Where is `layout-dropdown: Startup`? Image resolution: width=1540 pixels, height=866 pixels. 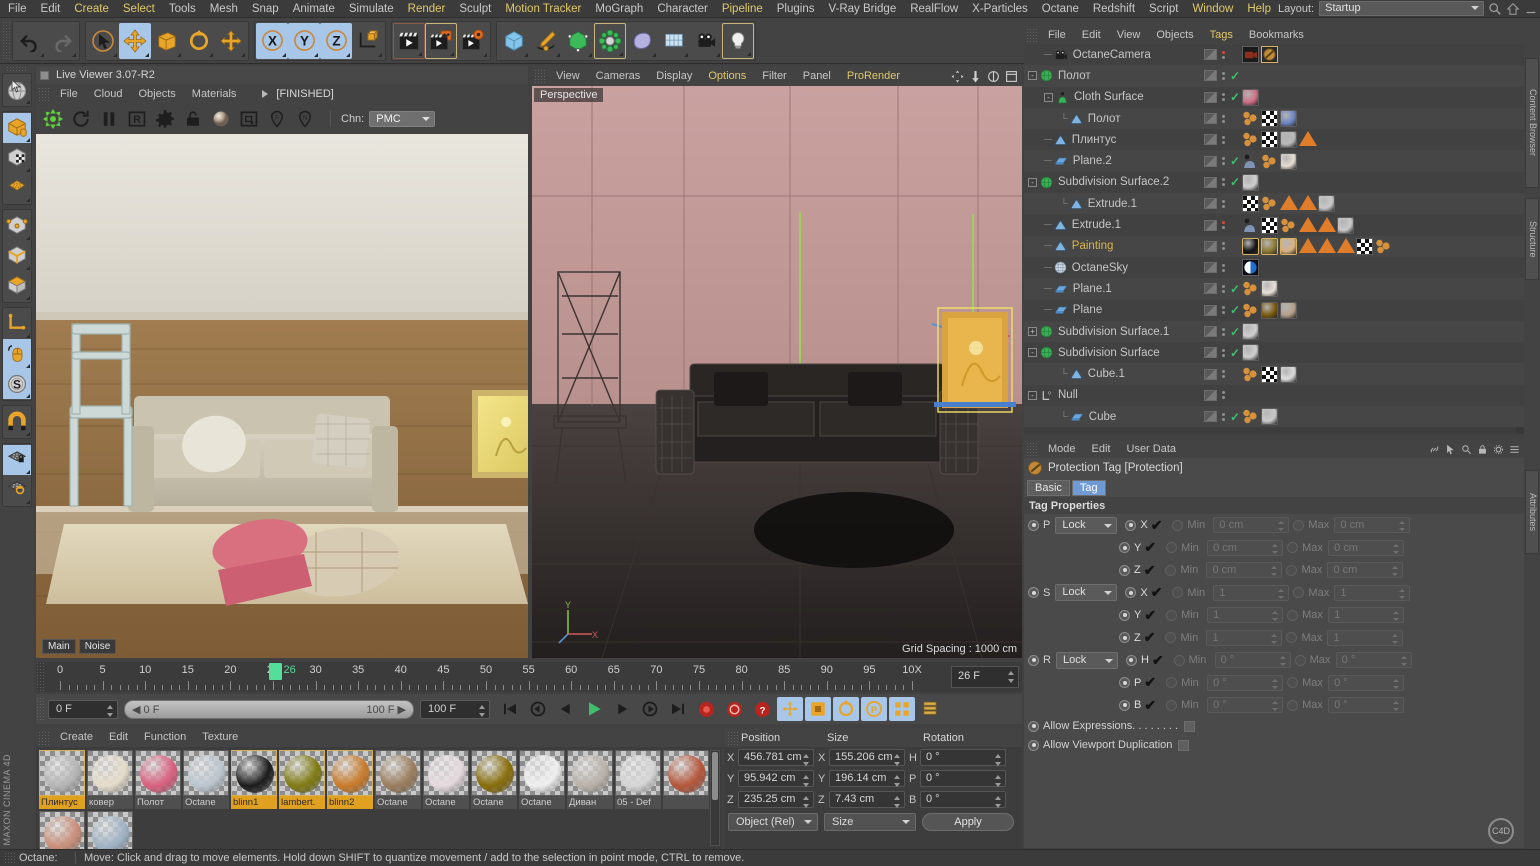
layout-dropdown: Startup is located at coordinates (1402, 8).